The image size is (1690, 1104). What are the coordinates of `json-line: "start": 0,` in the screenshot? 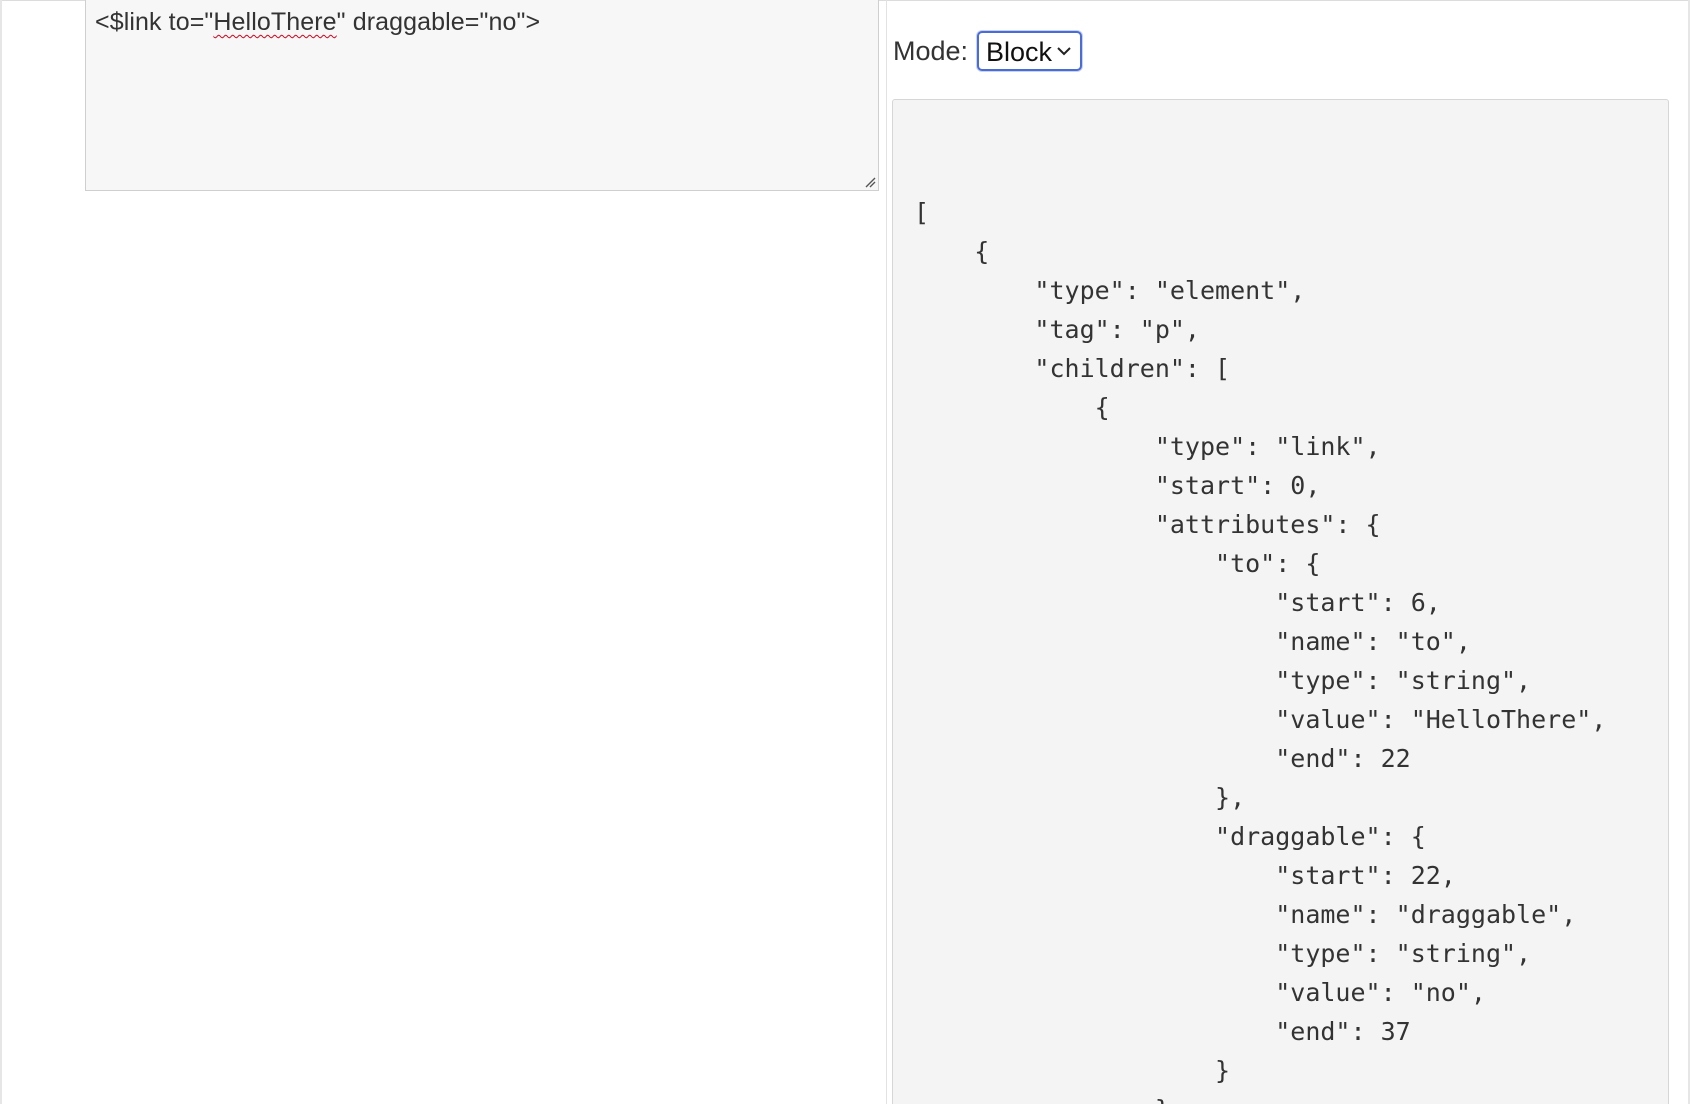 It's located at (1117, 485).